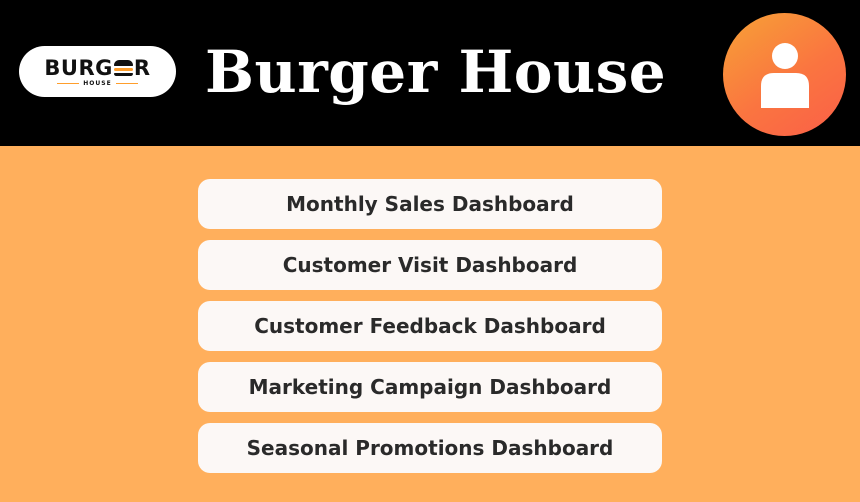 This screenshot has width=860, height=502. Describe the element at coordinates (430, 387) in the screenshot. I see `menu-item-marketing-campaign: Marketing Campaign Dashboard` at that location.